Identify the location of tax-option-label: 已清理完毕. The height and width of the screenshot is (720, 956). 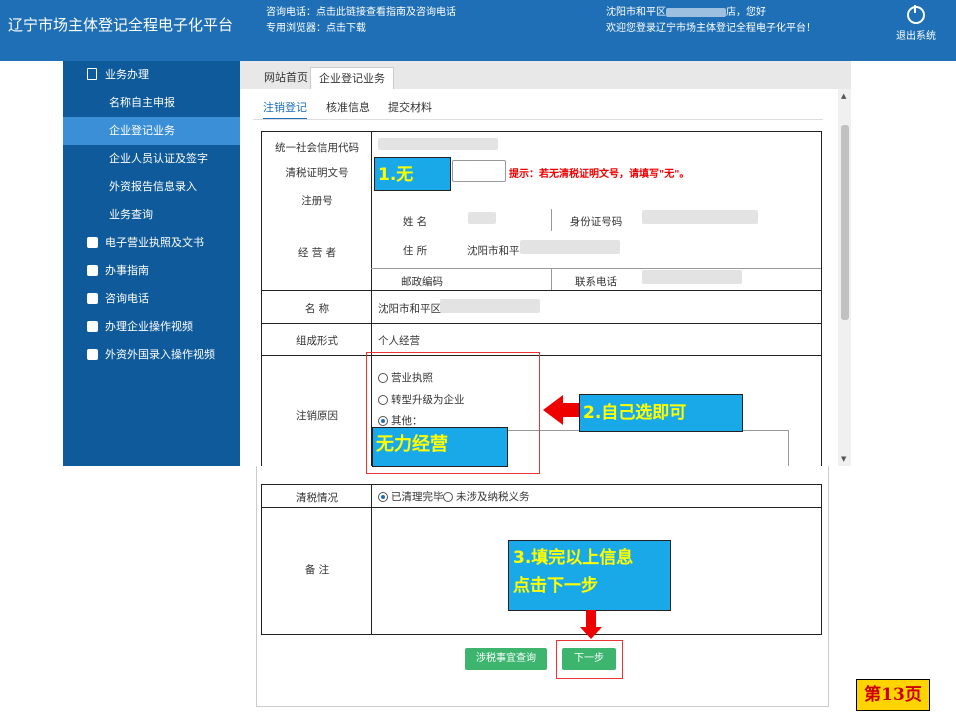
(417, 497).